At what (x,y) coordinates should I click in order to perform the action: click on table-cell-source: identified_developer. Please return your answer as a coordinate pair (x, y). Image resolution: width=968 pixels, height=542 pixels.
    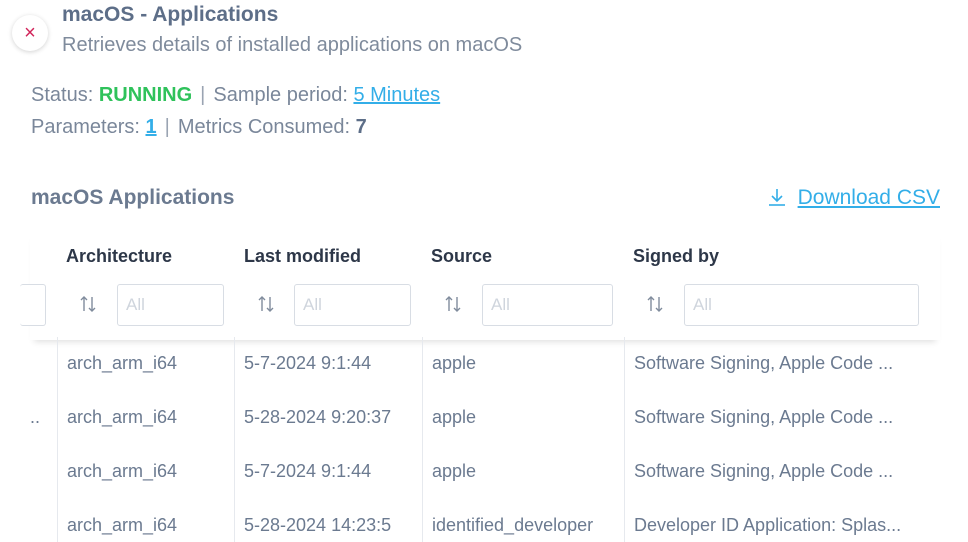
    Looking at the image, I should click on (513, 525).